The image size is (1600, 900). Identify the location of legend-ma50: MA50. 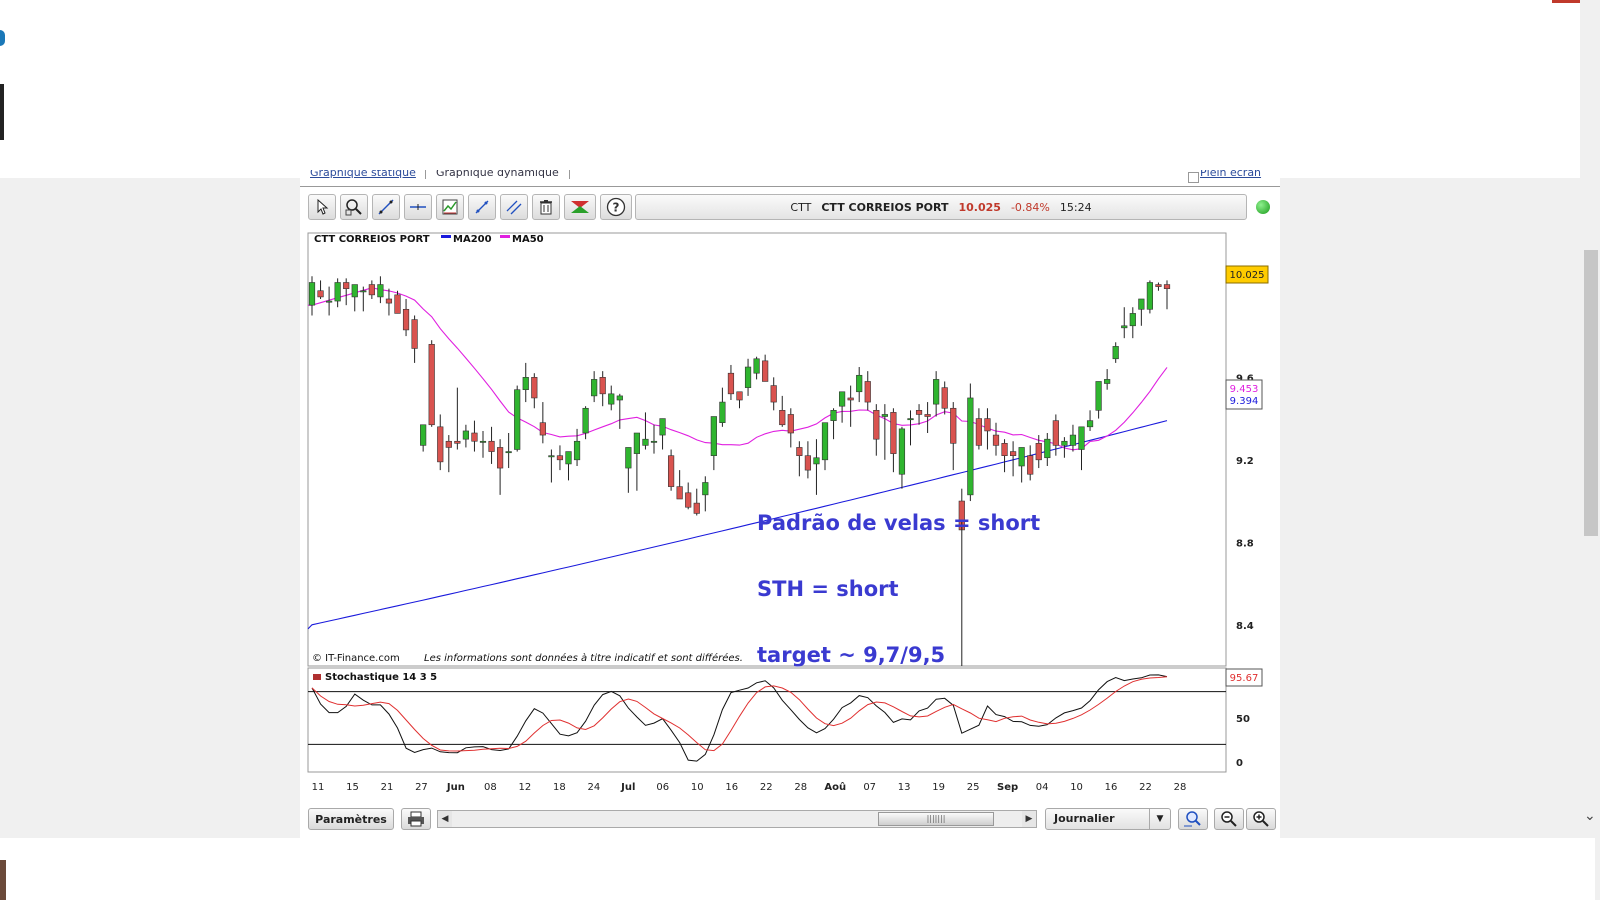
(528, 239).